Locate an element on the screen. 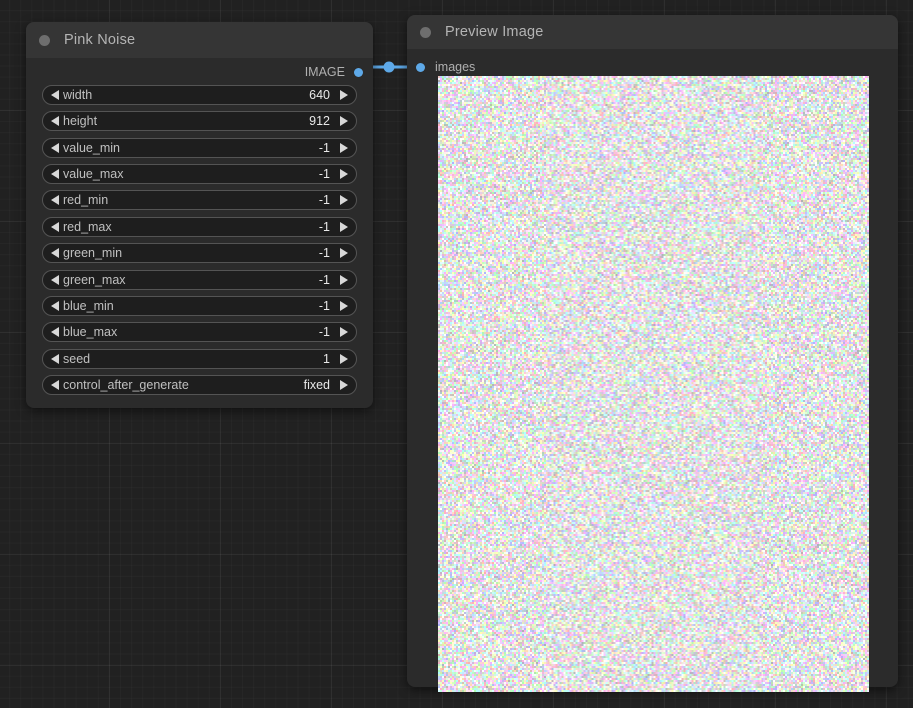 Image resolution: width=913 pixels, height=708 pixels. widget-red-min-label: red_min is located at coordinates (86, 200).